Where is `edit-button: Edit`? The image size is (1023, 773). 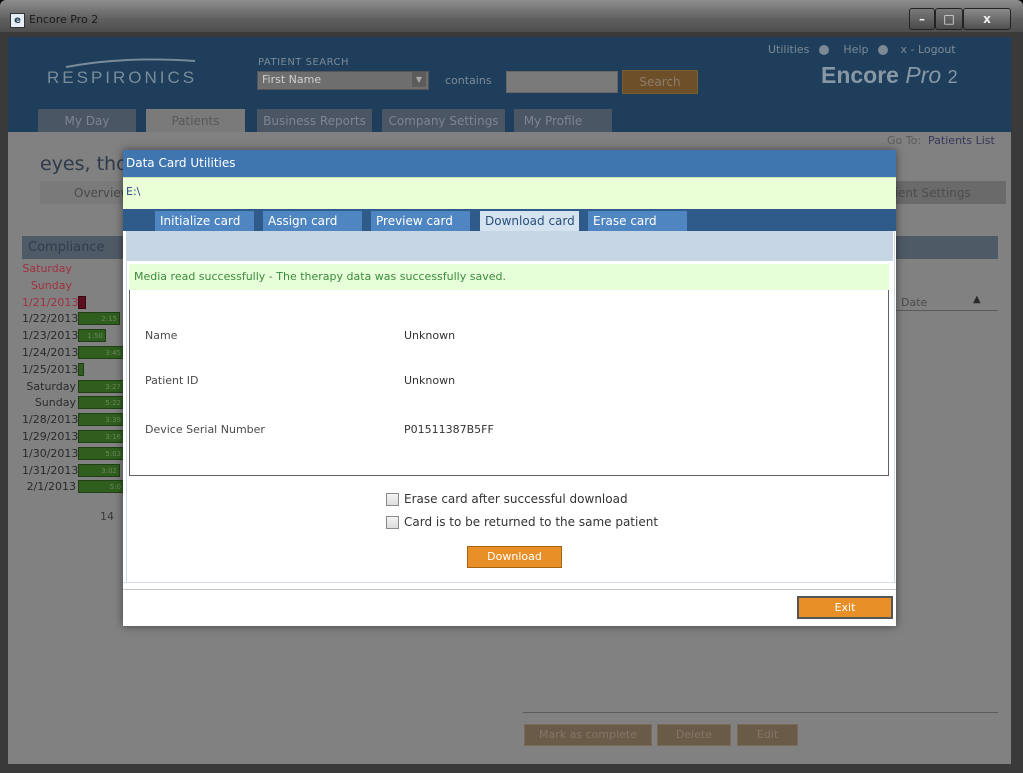
edit-button: Edit is located at coordinates (767, 735).